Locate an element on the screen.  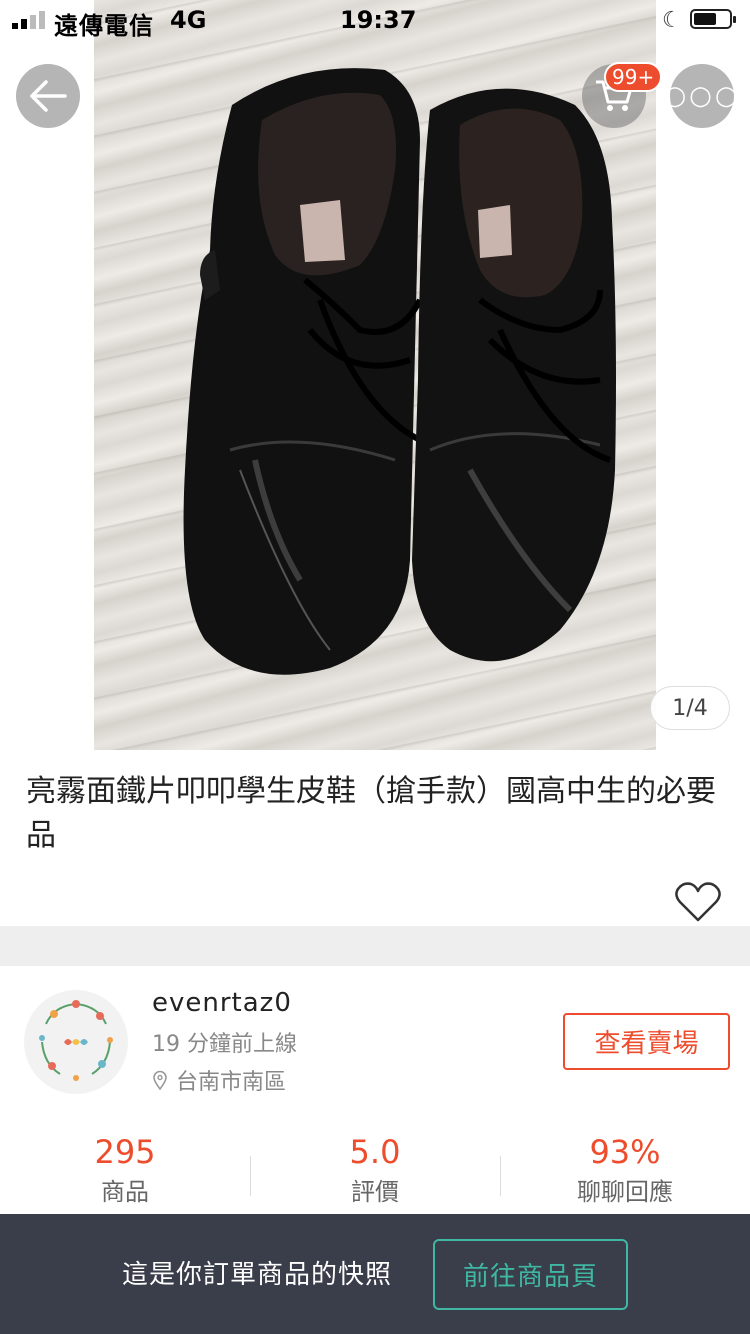
heart-icon is located at coordinates (698, 902).